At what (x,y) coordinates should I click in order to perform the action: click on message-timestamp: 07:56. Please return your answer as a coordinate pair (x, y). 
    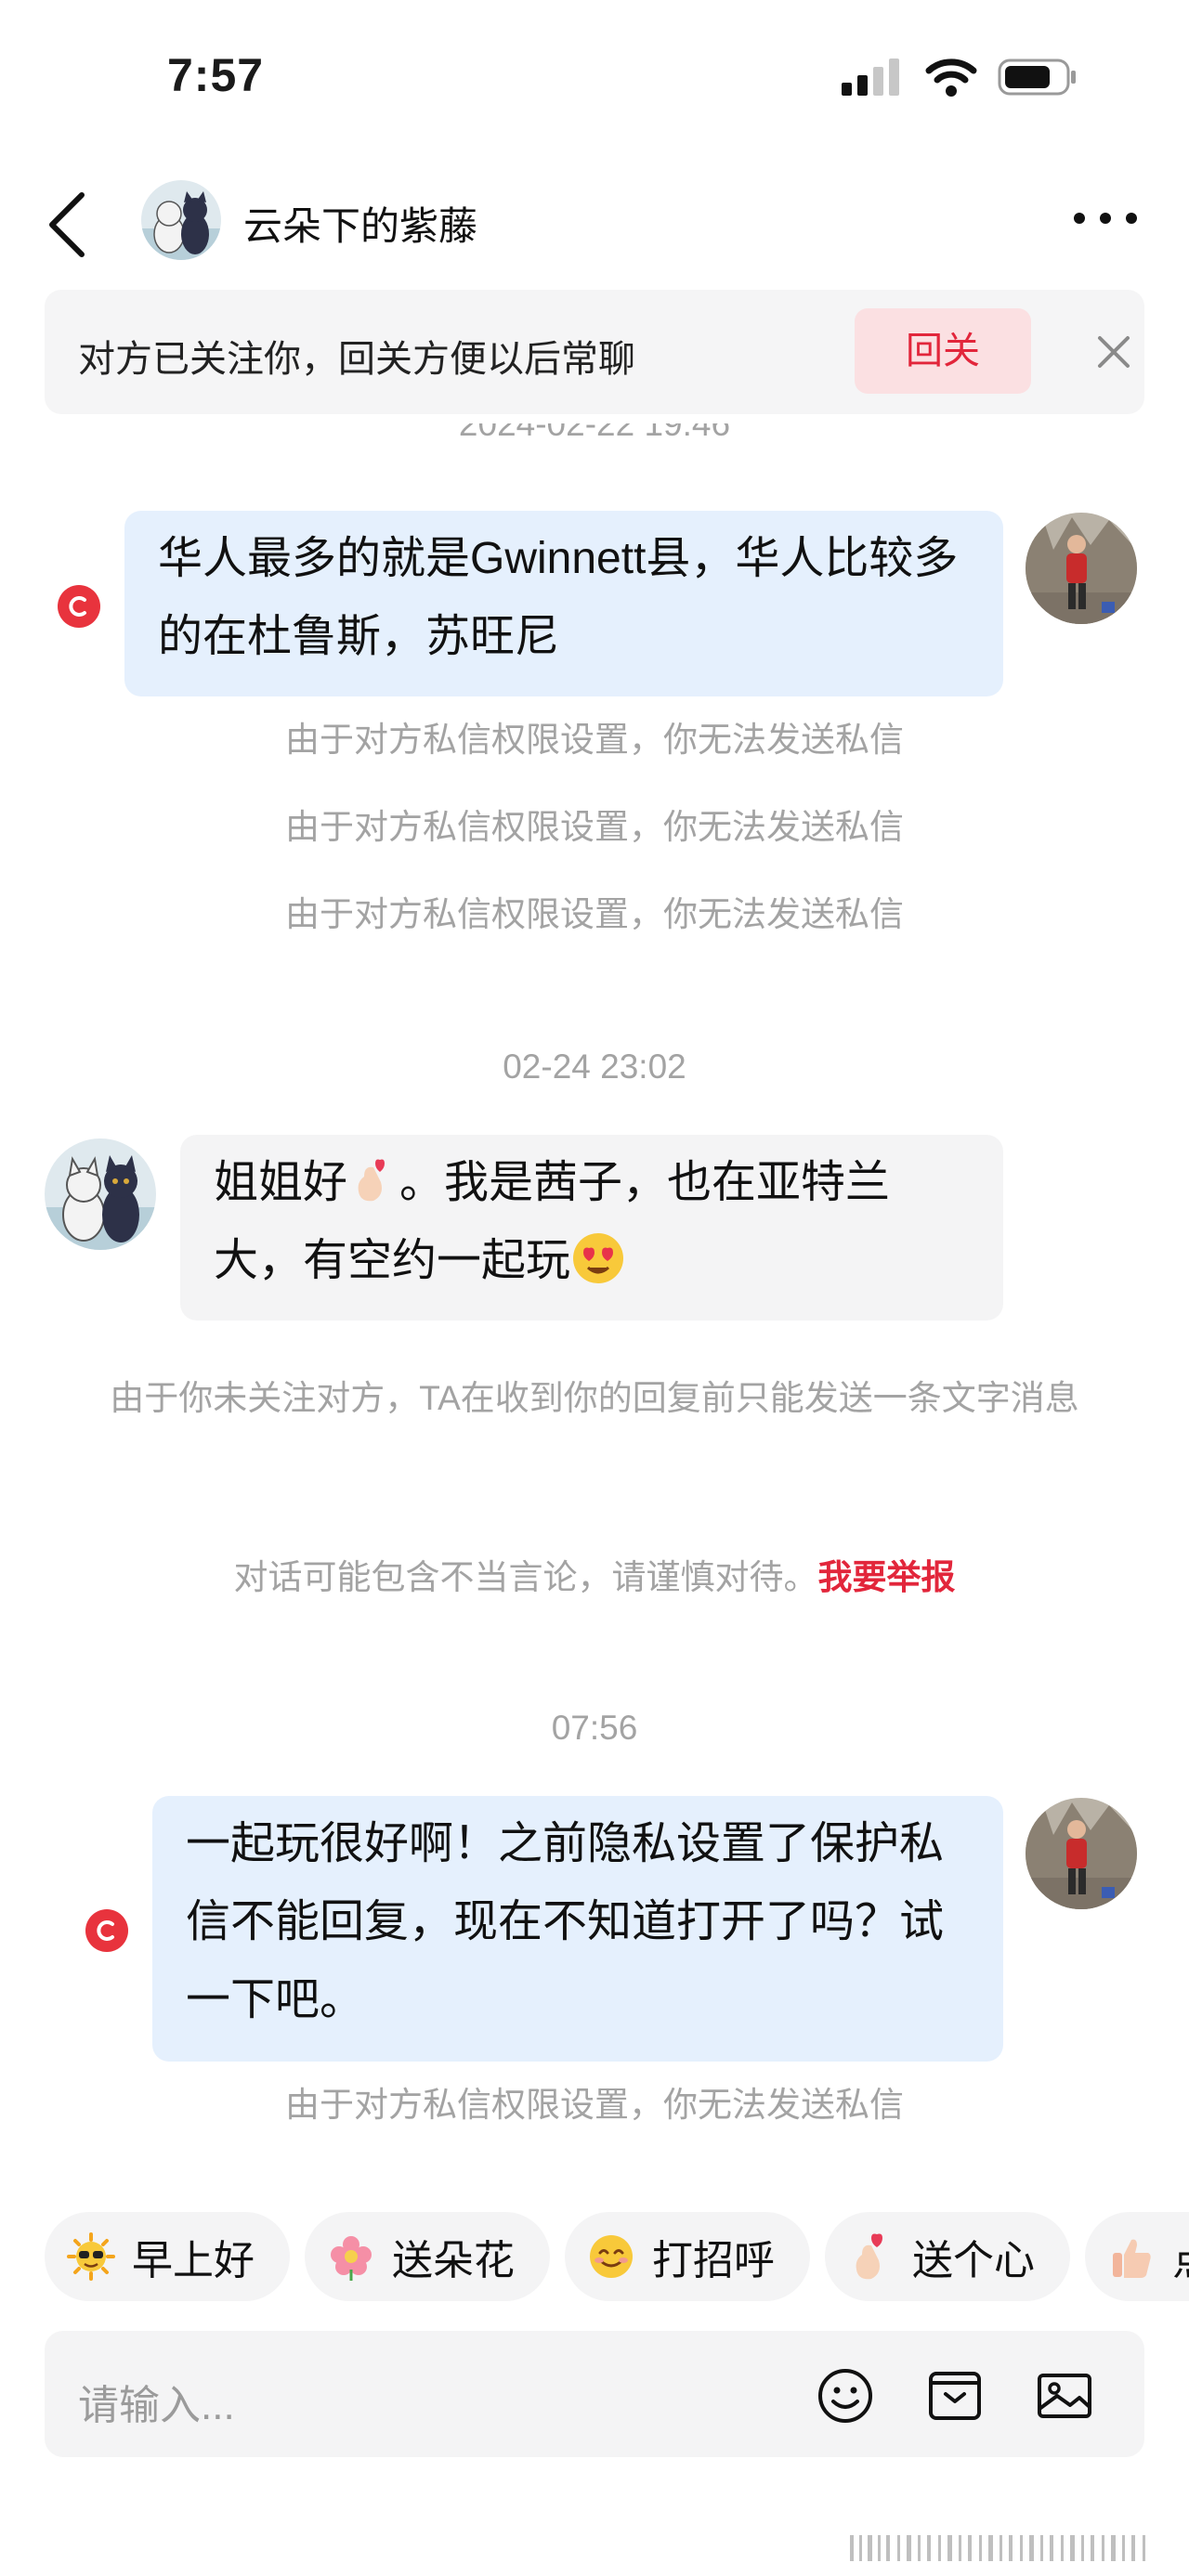
    Looking at the image, I should click on (594, 1728).